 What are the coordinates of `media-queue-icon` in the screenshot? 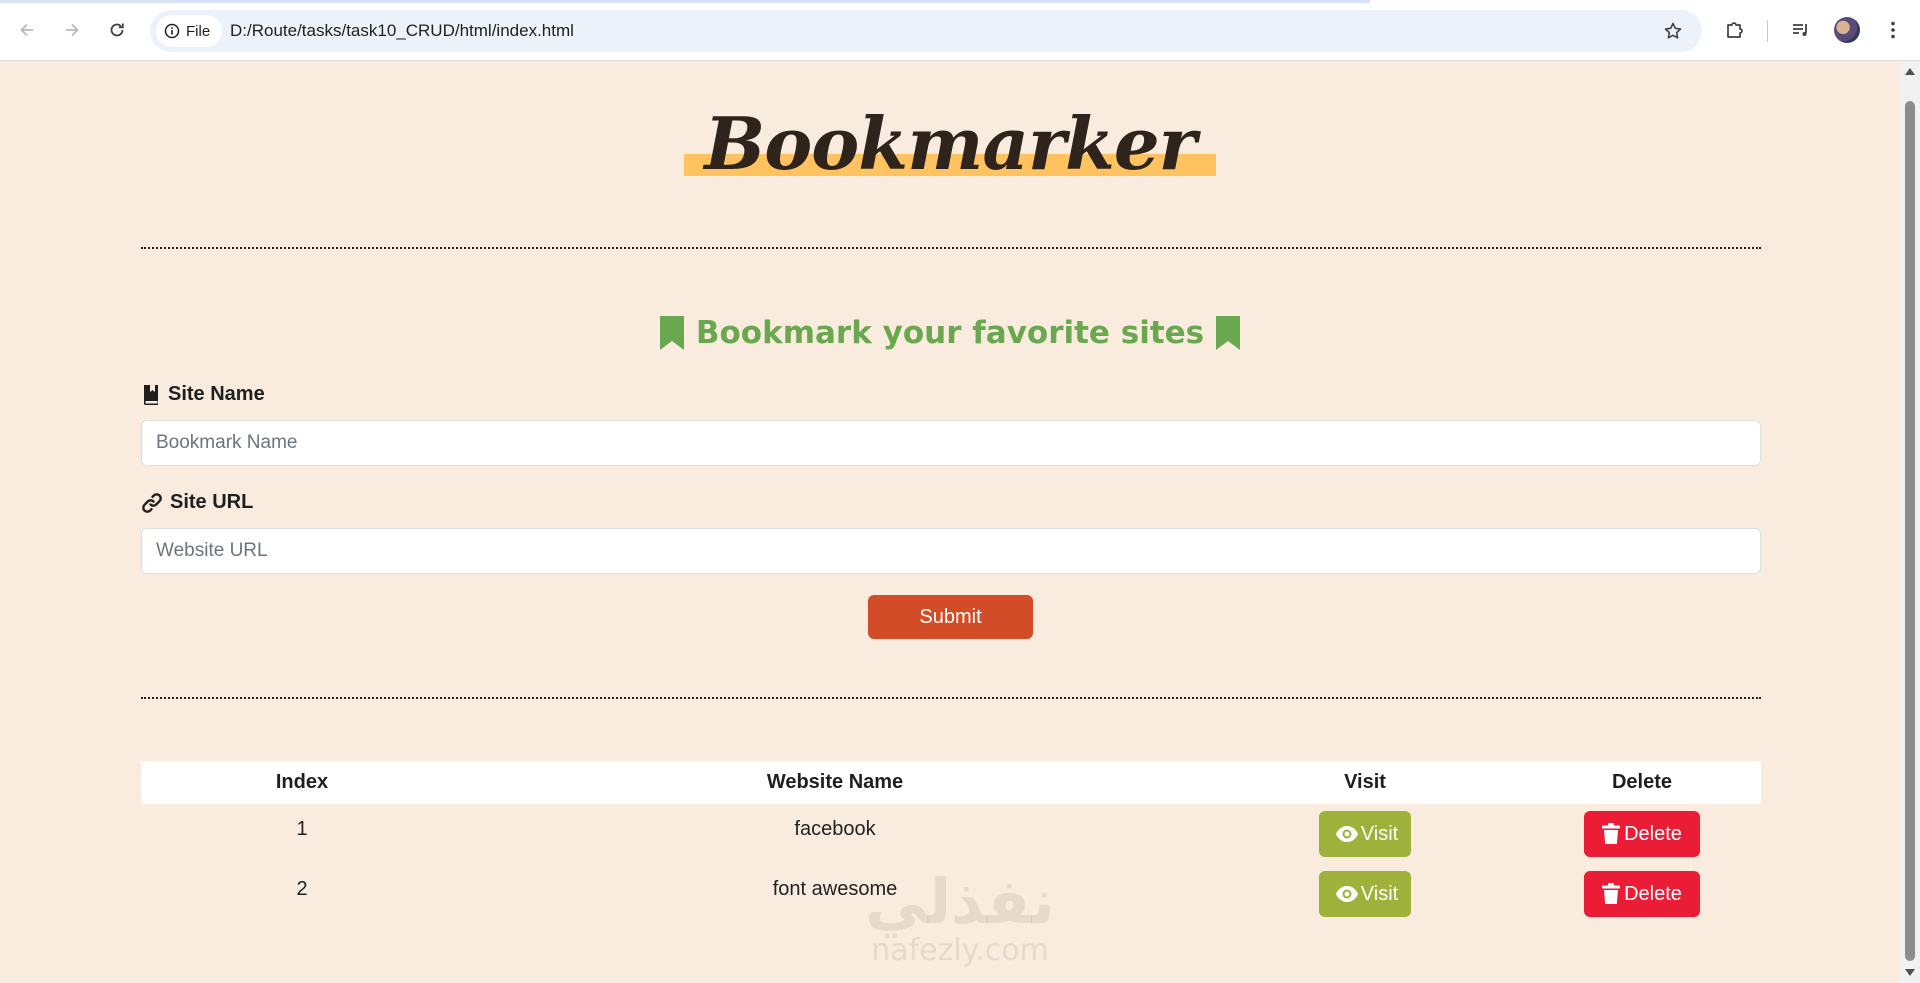 It's located at (1800, 30).